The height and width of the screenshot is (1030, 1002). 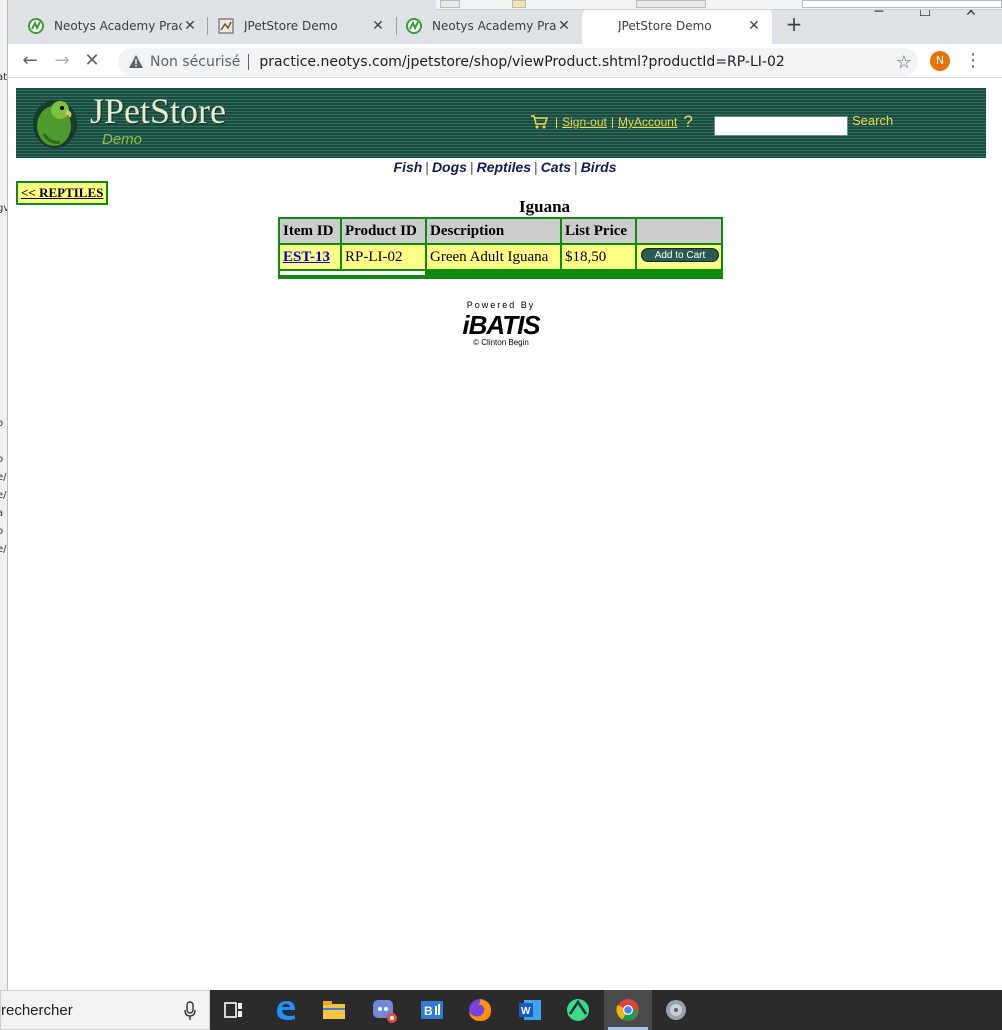 What do you see at coordinates (680, 255) in the screenshot?
I see `add-to-cart-button: Add to Cart` at bounding box center [680, 255].